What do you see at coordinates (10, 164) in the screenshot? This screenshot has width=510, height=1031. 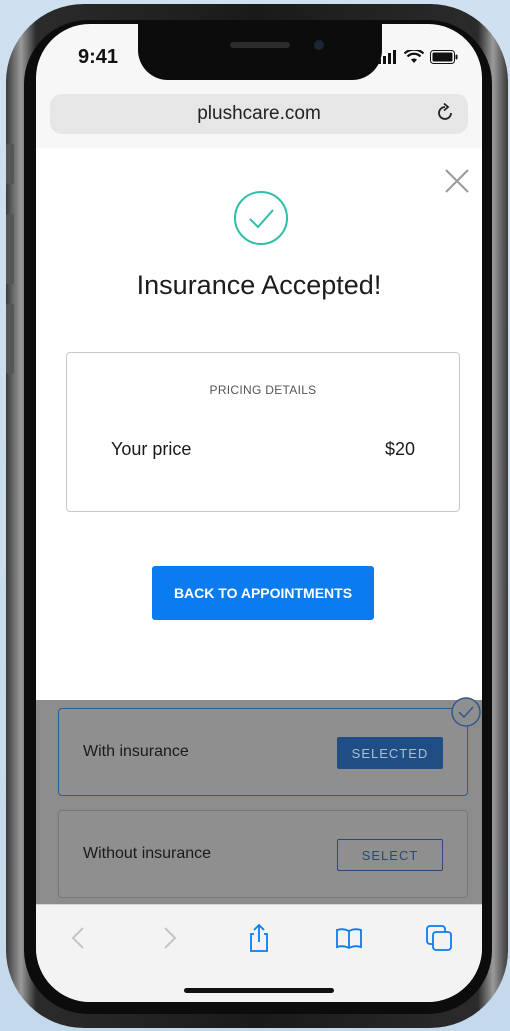 I see `mute-switch` at bounding box center [10, 164].